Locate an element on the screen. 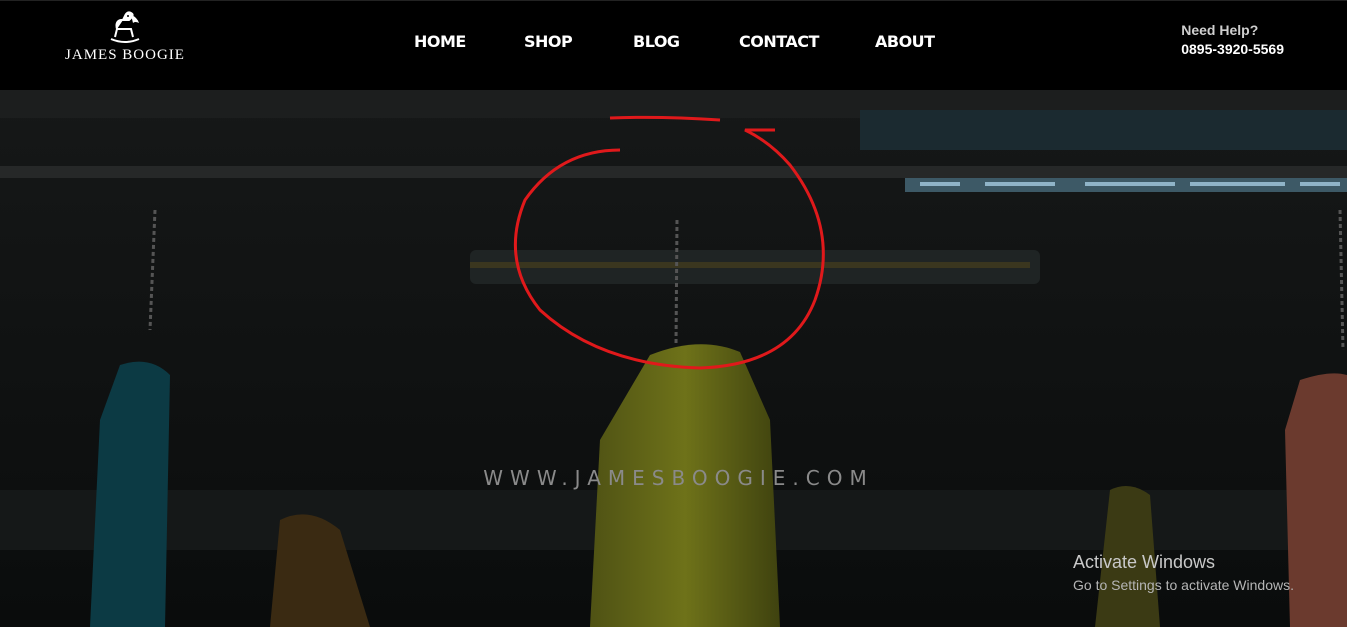  activation-subtitle: Go to Settings to activate Windows. is located at coordinates (1183, 585).